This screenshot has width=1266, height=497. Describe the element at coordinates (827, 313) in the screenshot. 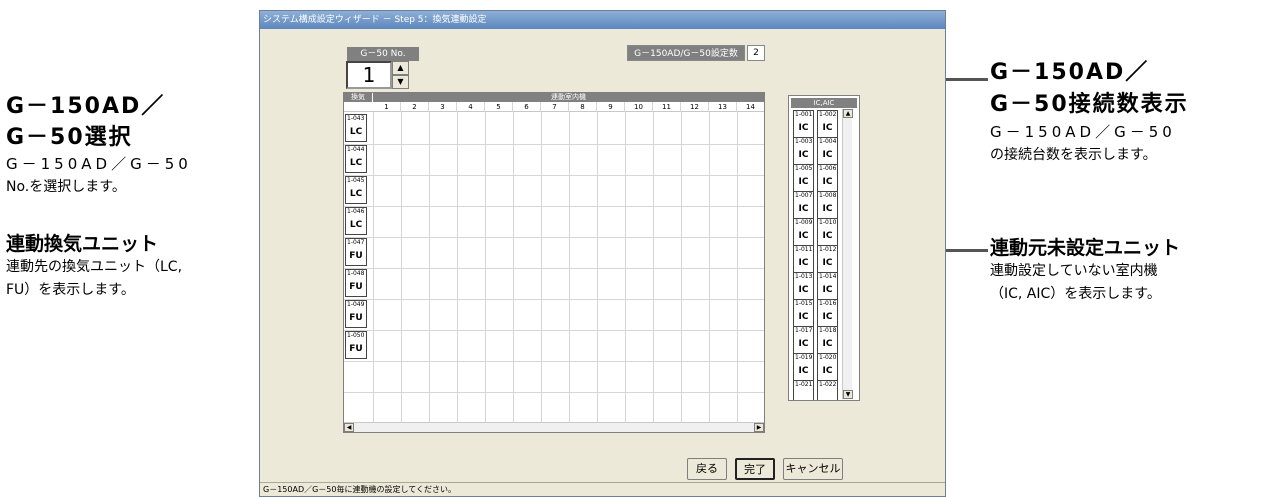

I see `indoor-unit-cell: 1-016 IC` at that location.